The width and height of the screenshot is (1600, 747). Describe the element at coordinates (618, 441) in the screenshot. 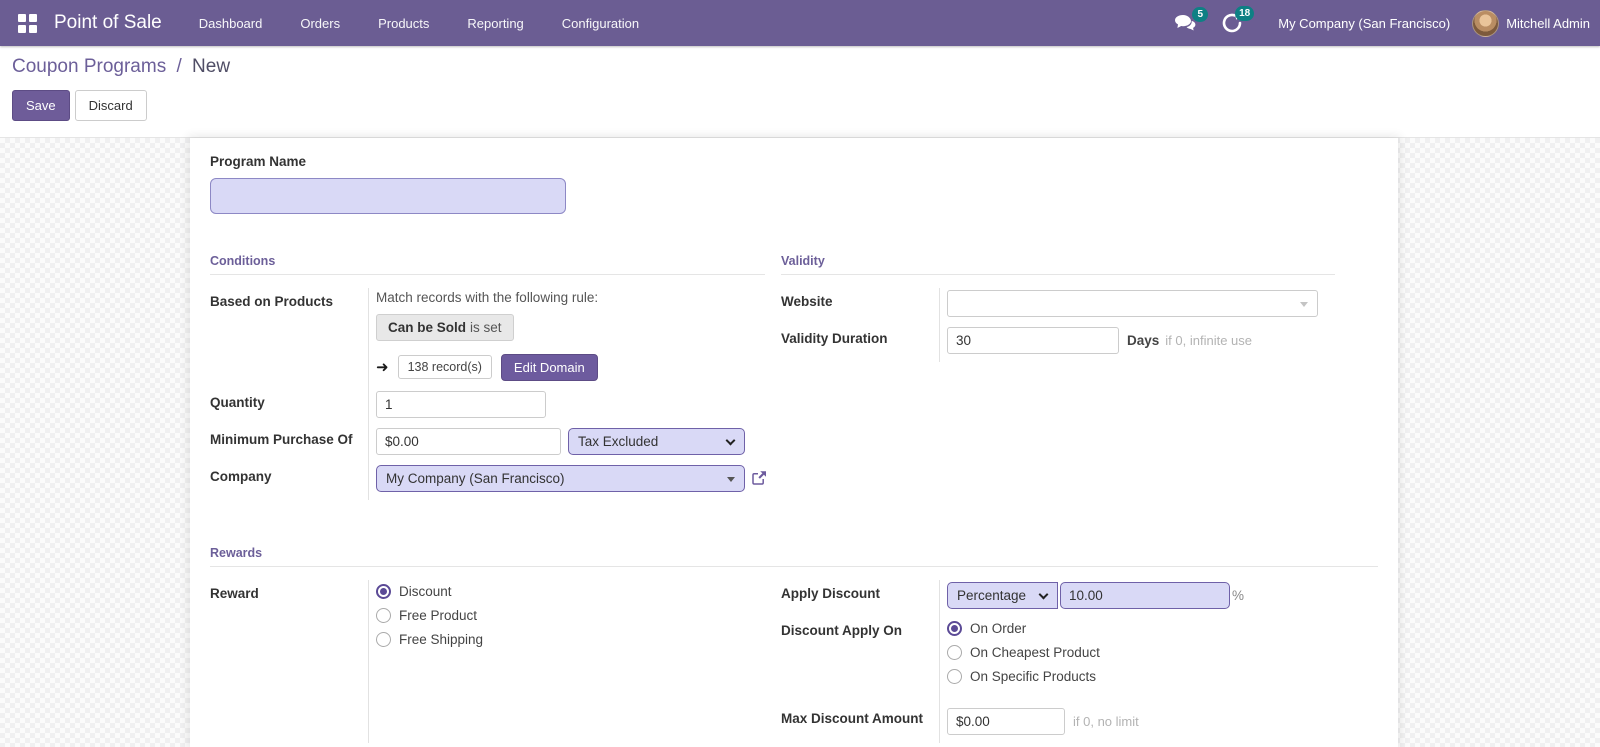

I see `tax-mode-value: Tax Excluded` at that location.